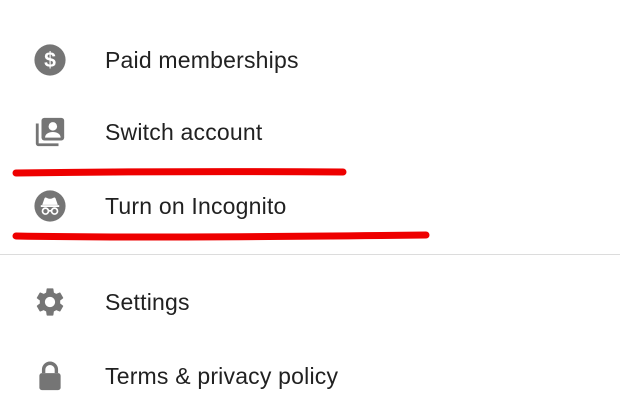 The image size is (620, 410). I want to click on menu-item-label: Switch account, so click(184, 131).